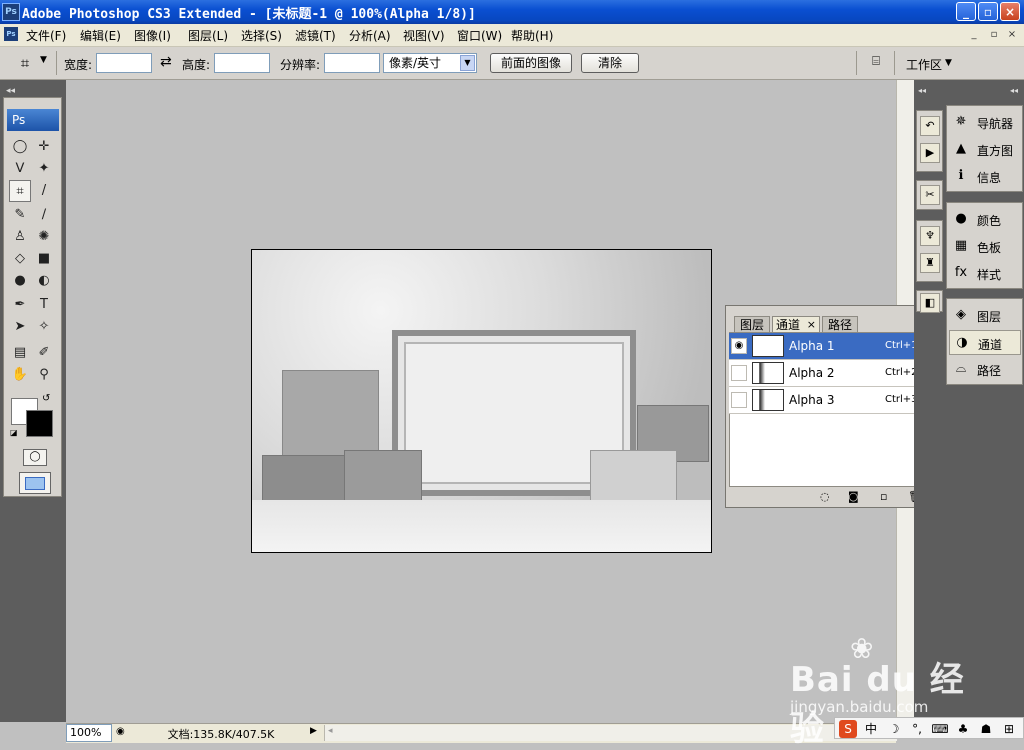 Image resolution: width=1024 pixels, height=750 pixels. What do you see at coordinates (261, 35) in the screenshot?
I see `menu-select: 选择(S)` at bounding box center [261, 35].